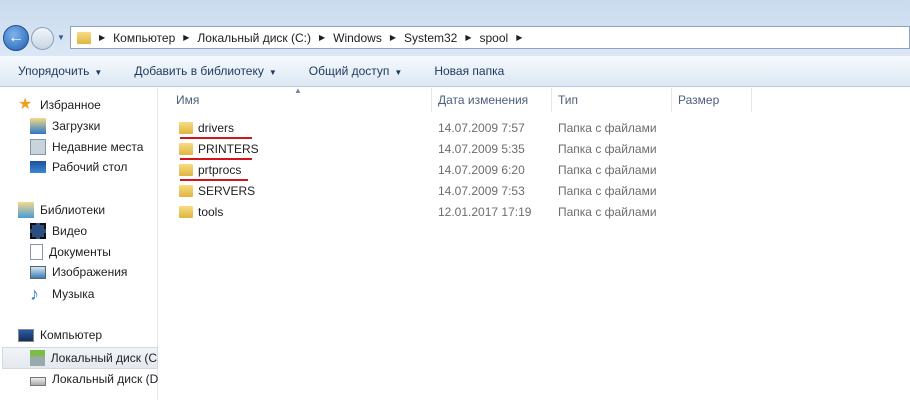 The image size is (910, 400). What do you see at coordinates (481, 149) in the screenshot?
I see `file-date: 14.07.2009 5:35` at bounding box center [481, 149].